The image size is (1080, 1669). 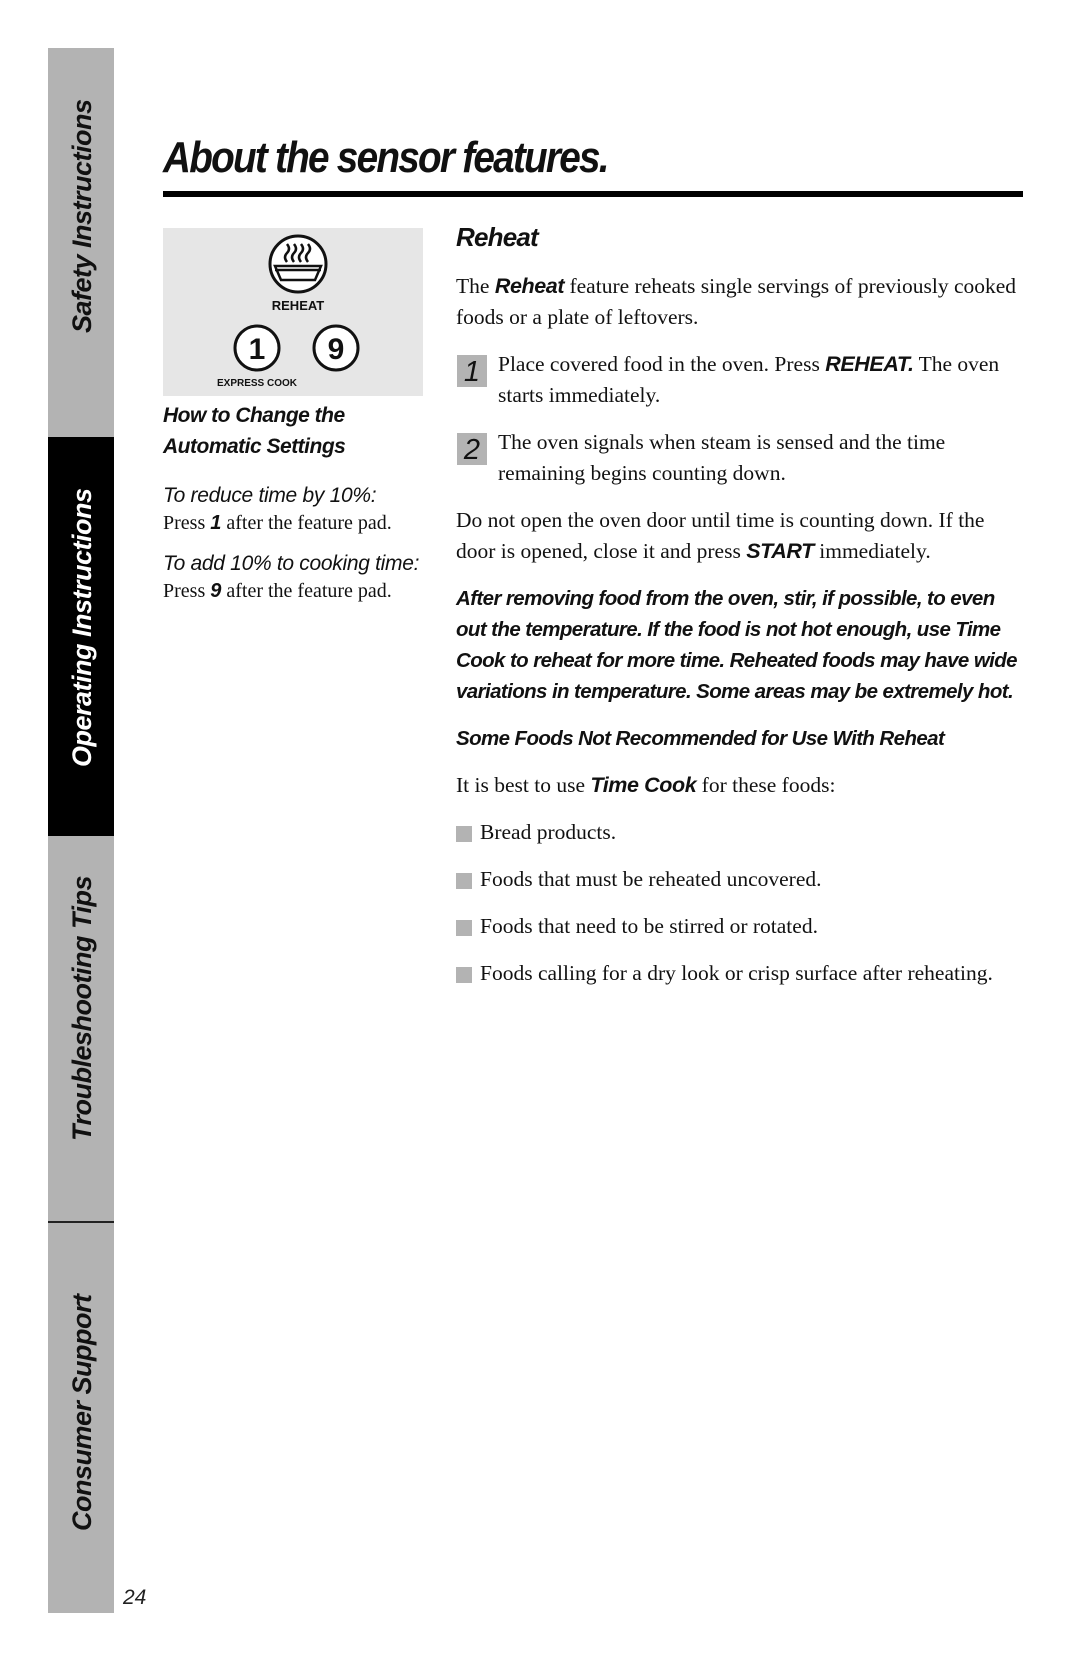 What do you see at coordinates (298, 305) in the screenshot?
I see `reheat-pad-label: REHEAT` at bounding box center [298, 305].